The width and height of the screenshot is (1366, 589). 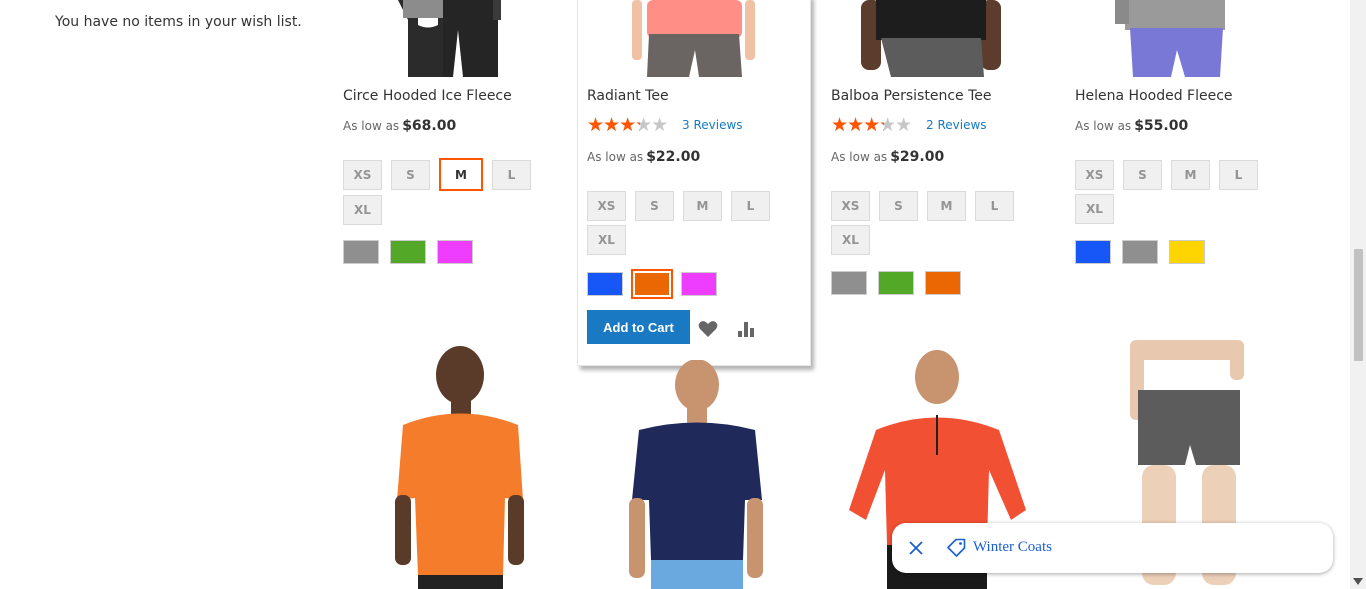 What do you see at coordinates (458, 38) in the screenshot?
I see `product-image-circe` at bounding box center [458, 38].